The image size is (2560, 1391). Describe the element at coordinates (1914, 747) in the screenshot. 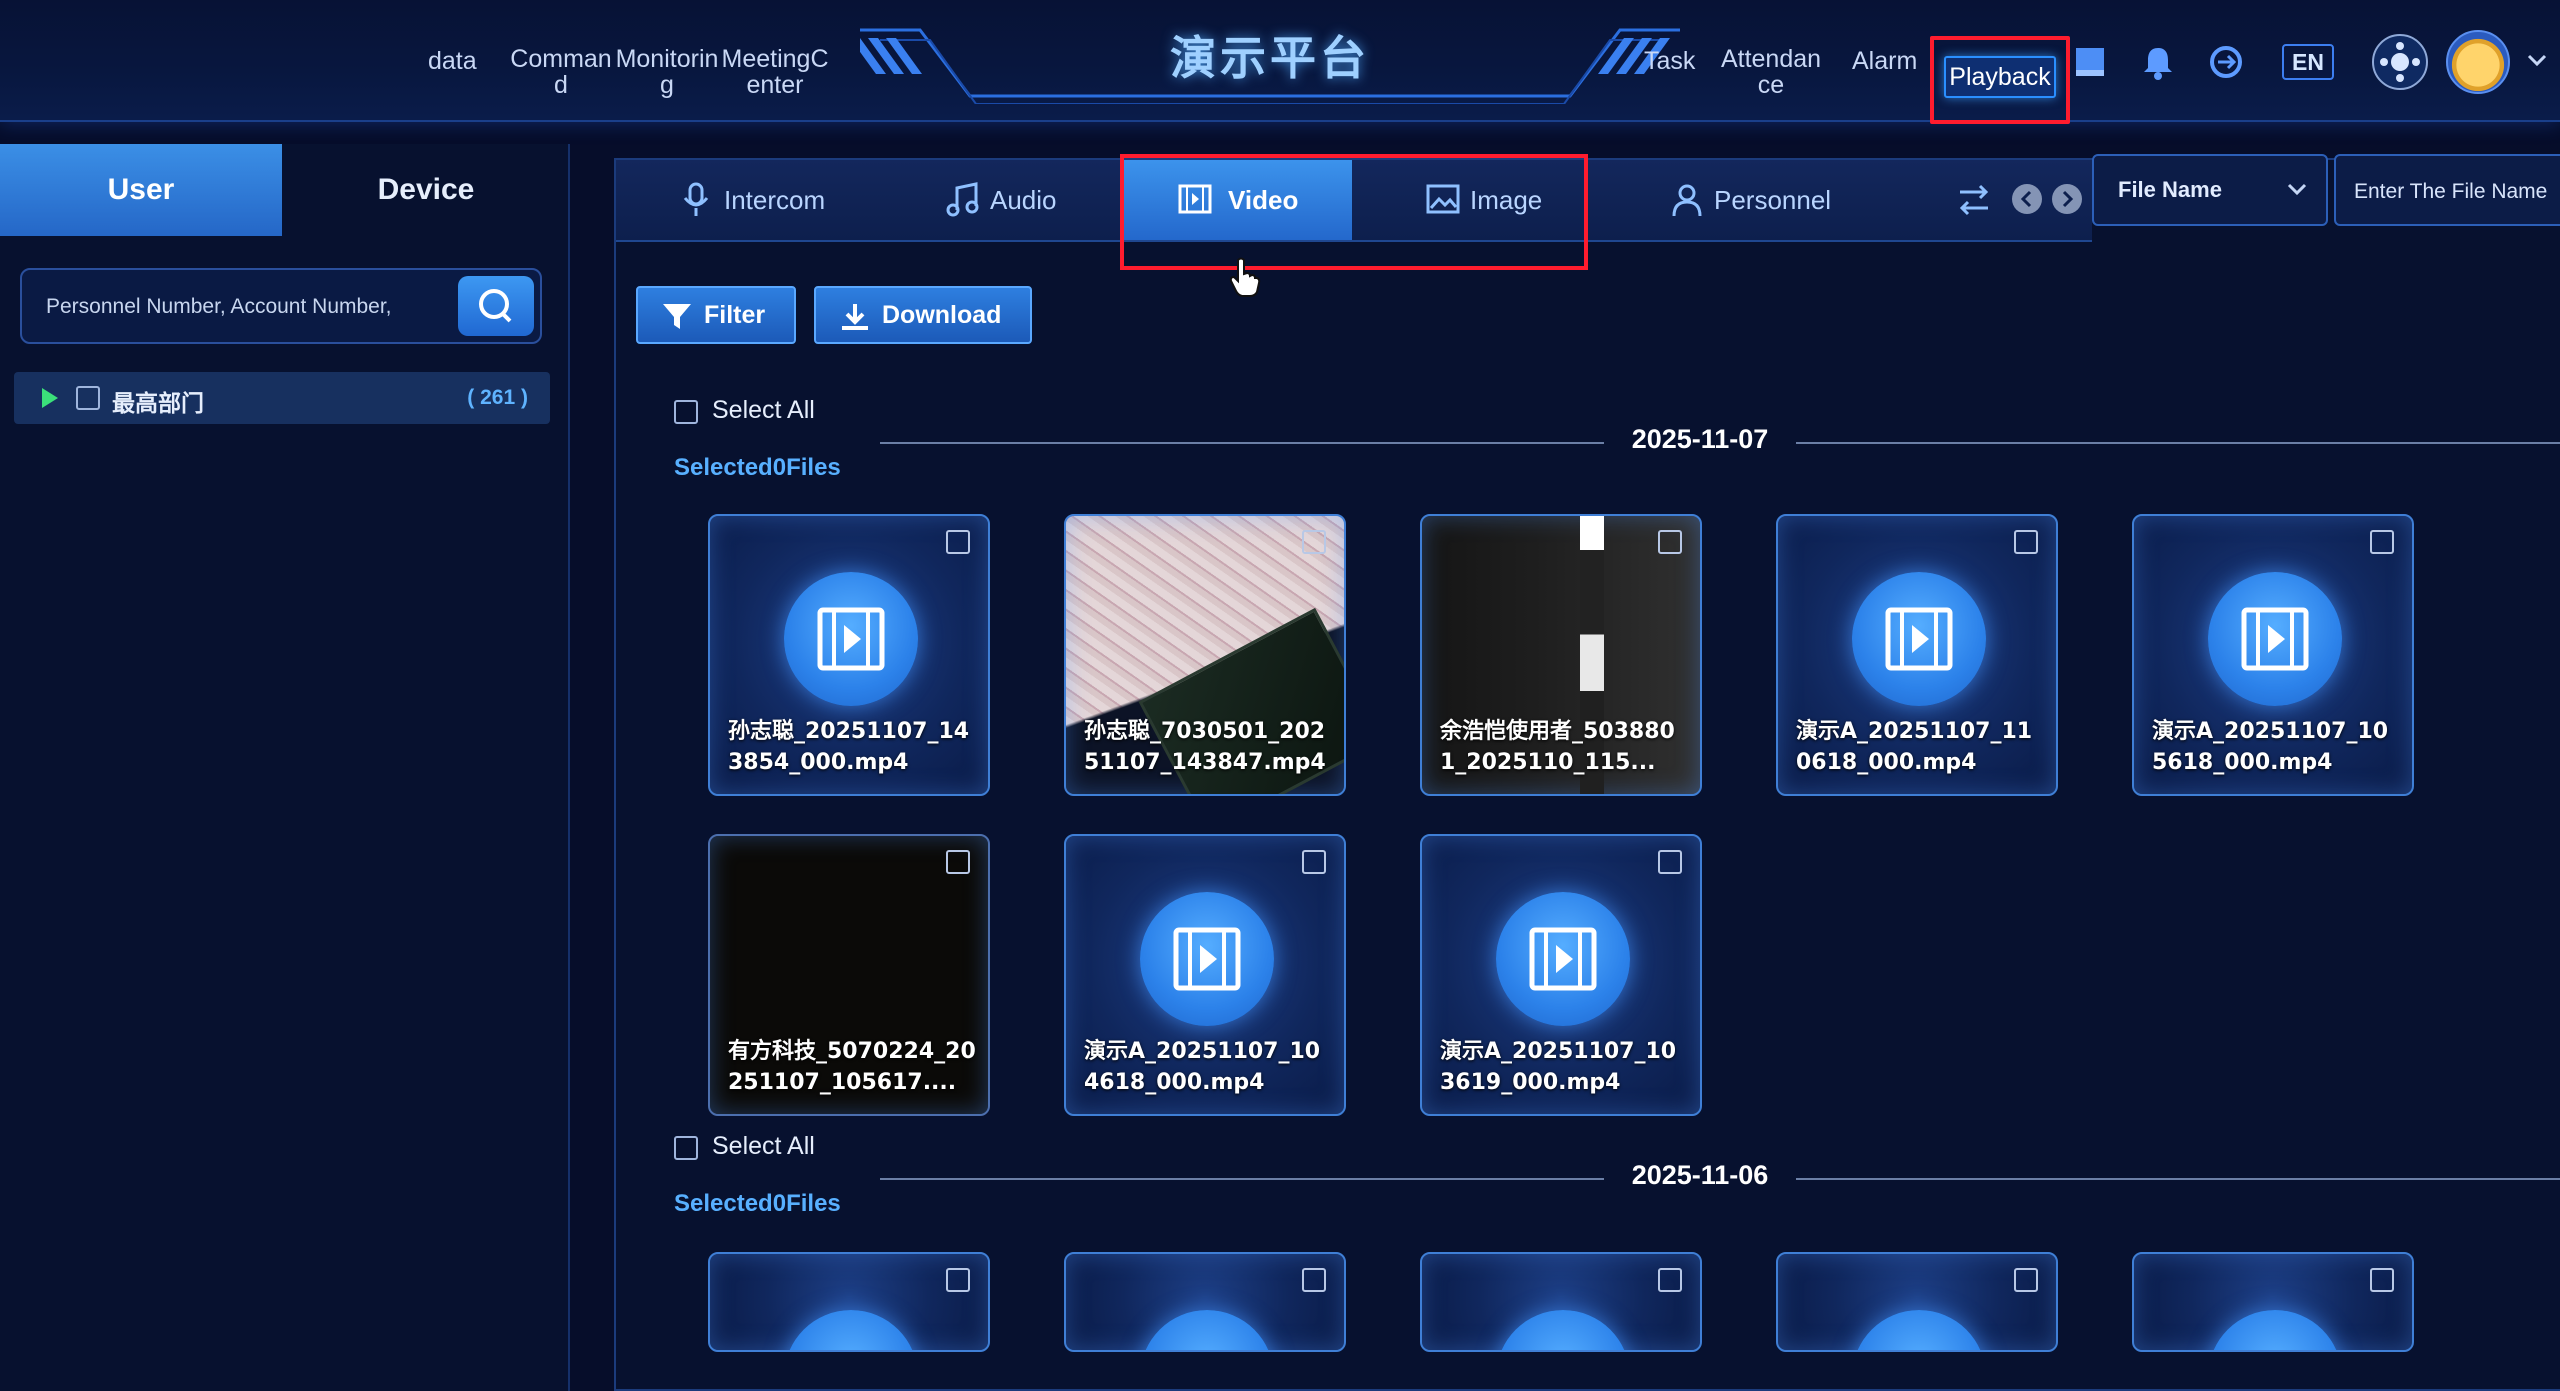

I see `file-name: 演示A_20251107_110618_000.mp4` at that location.